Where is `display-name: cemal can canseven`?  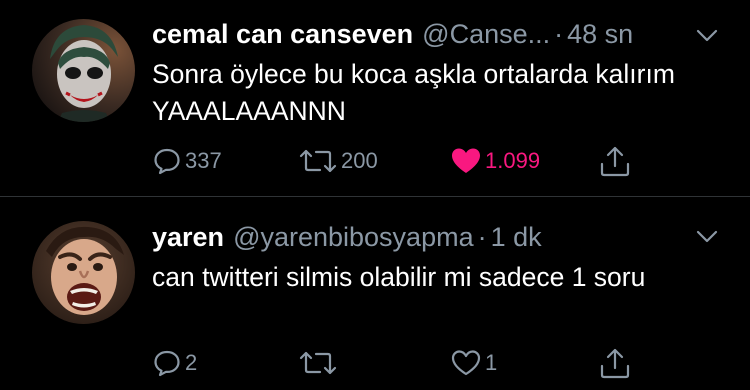
display-name: cemal can canseven is located at coordinates (282, 34).